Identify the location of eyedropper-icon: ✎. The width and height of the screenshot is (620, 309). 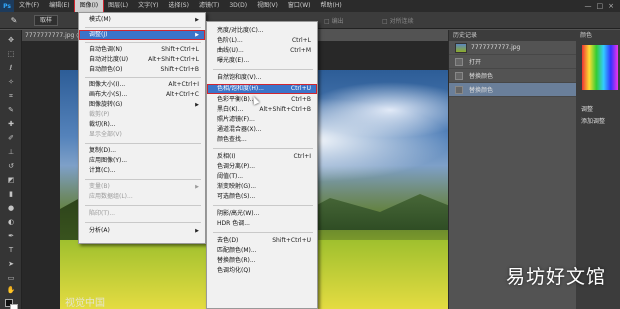
(14, 20).